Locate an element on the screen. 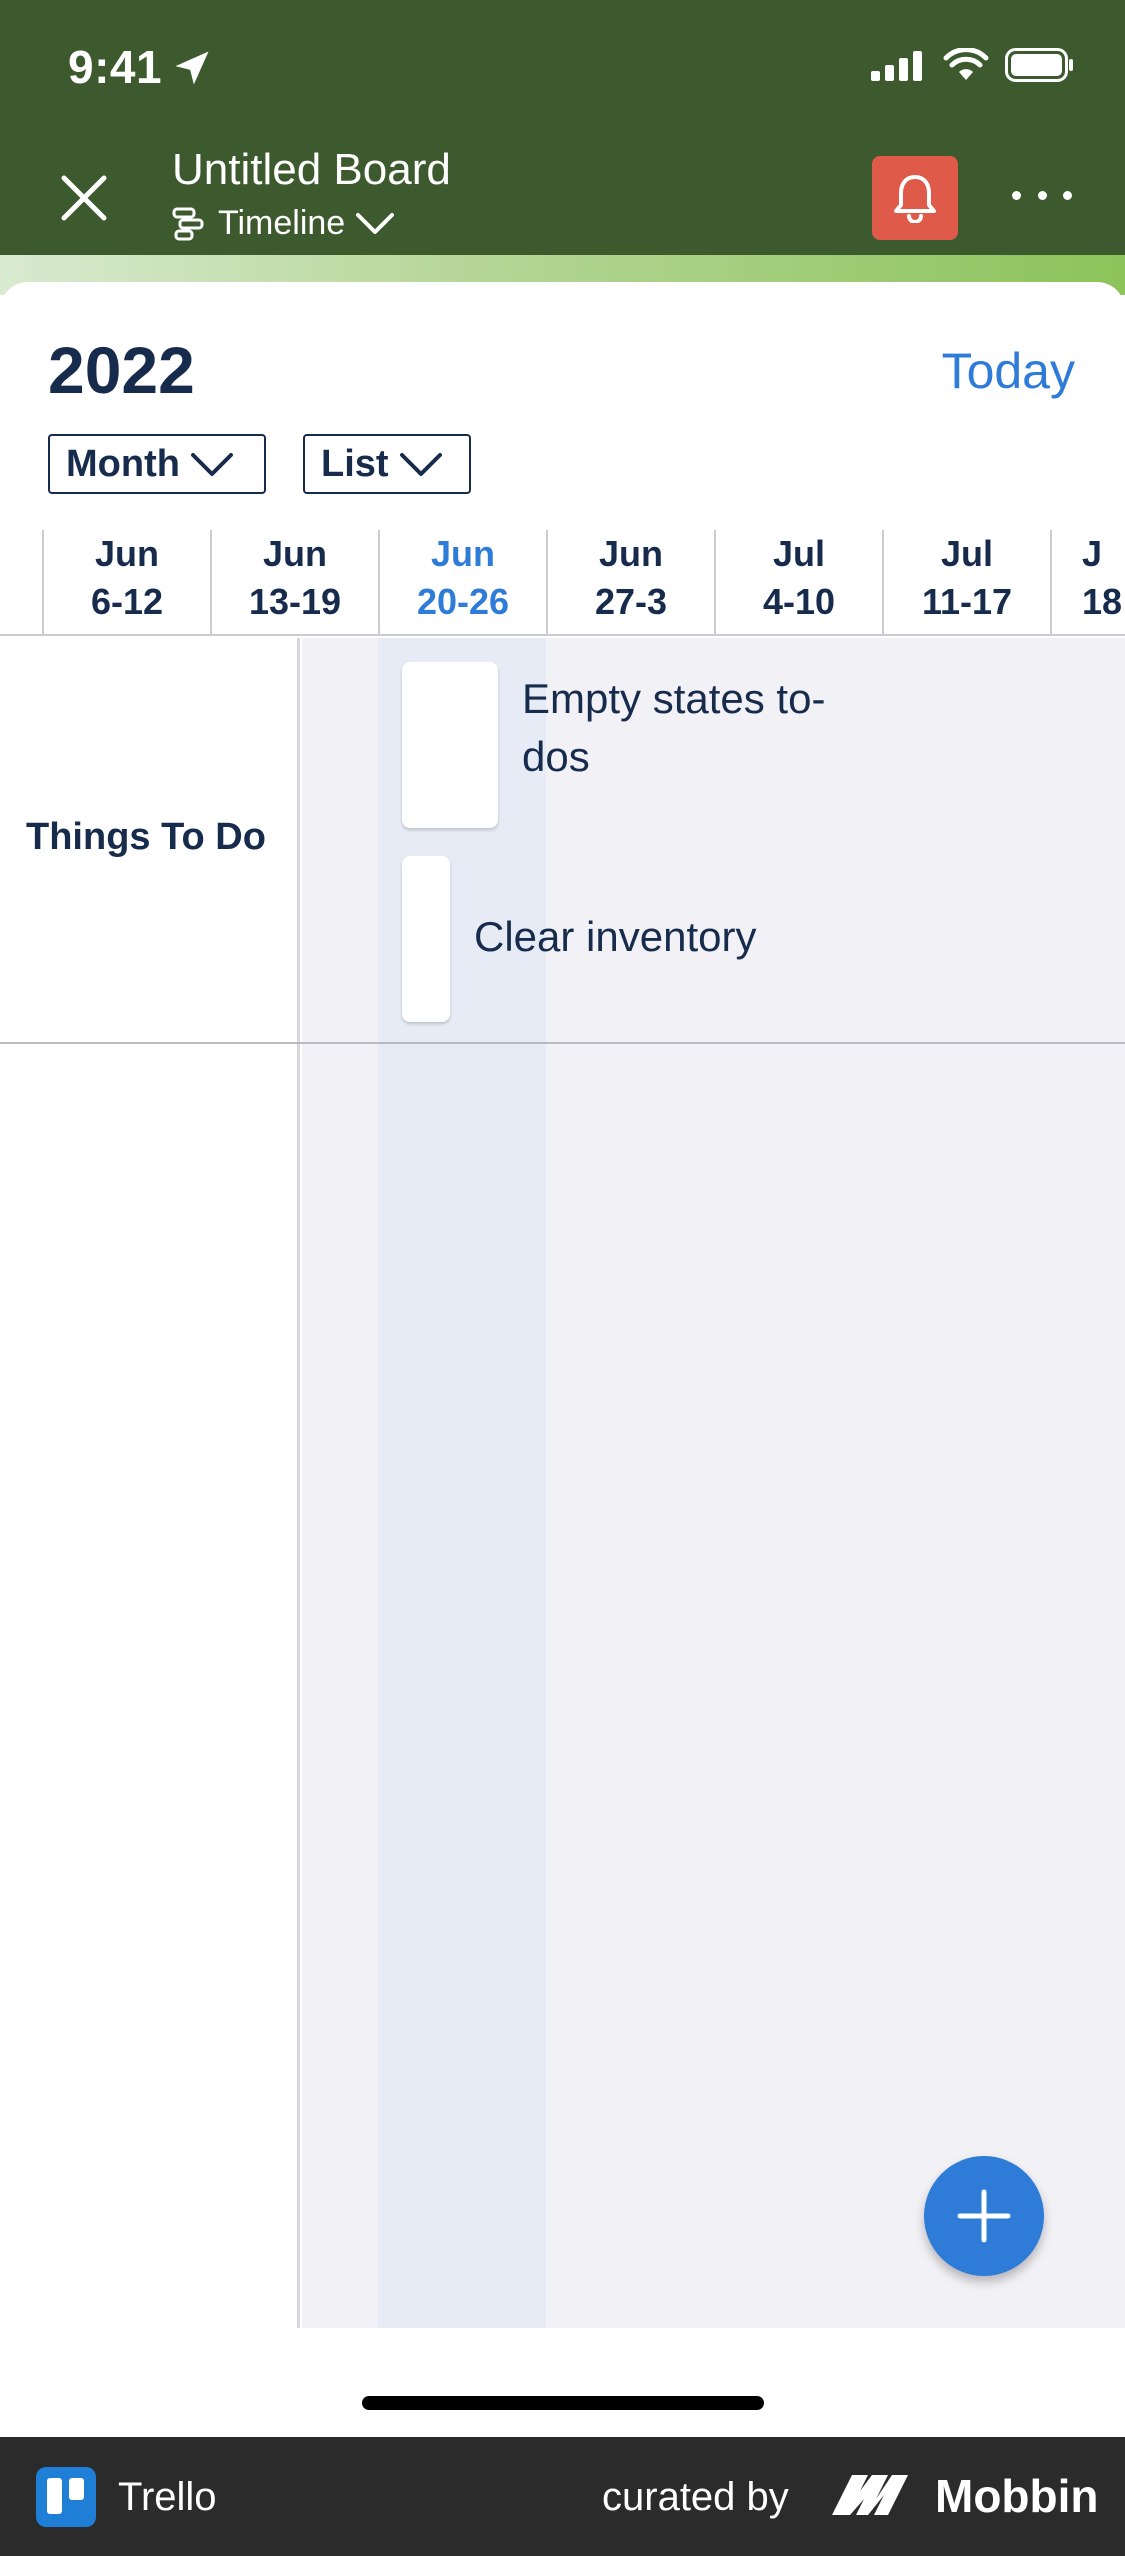 The image size is (1125, 2556). plus-icon is located at coordinates (984, 2216).